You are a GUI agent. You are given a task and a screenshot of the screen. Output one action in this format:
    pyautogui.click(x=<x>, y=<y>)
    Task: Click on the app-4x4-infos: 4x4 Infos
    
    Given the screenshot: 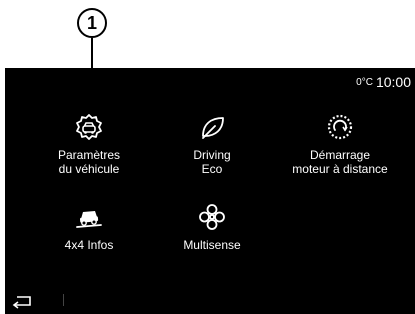 What is the action you would take?
    pyautogui.click(x=89, y=227)
    